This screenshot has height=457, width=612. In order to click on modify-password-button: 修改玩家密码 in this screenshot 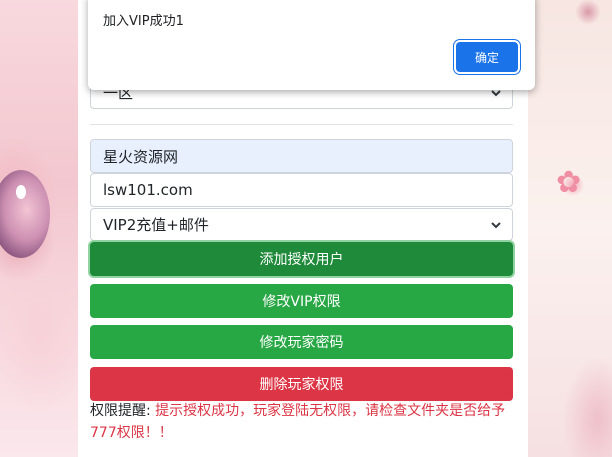, I will do `click(301, 342)`.